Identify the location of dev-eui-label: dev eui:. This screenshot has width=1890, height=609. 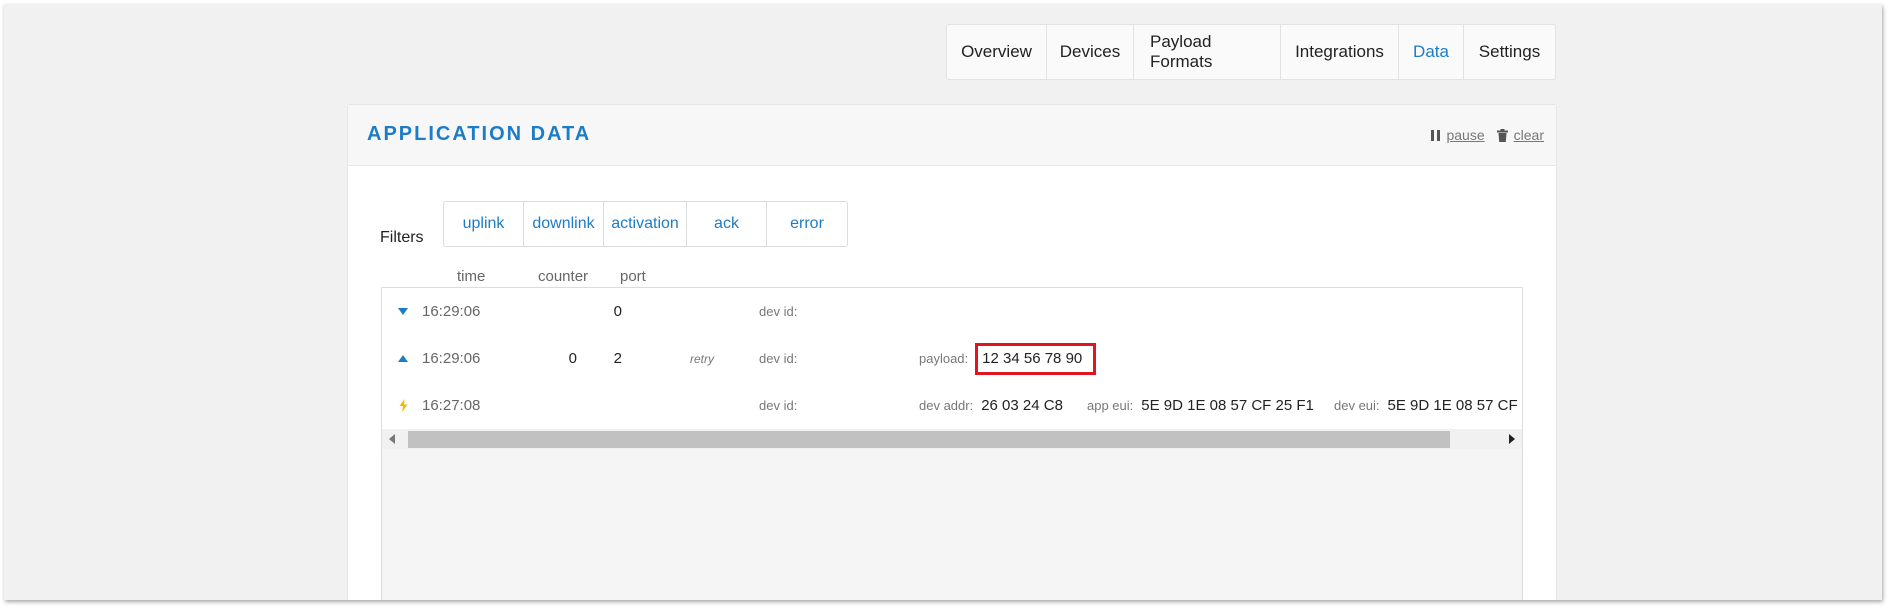
(1357, 405).